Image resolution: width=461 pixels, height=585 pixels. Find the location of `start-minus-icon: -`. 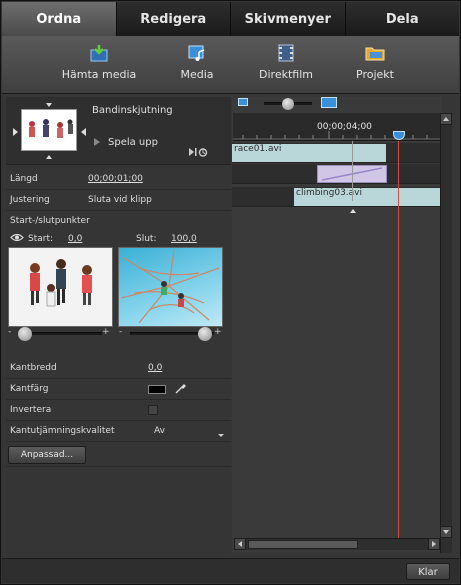

start-minus-icon: - is located at coordinates (10, 332).